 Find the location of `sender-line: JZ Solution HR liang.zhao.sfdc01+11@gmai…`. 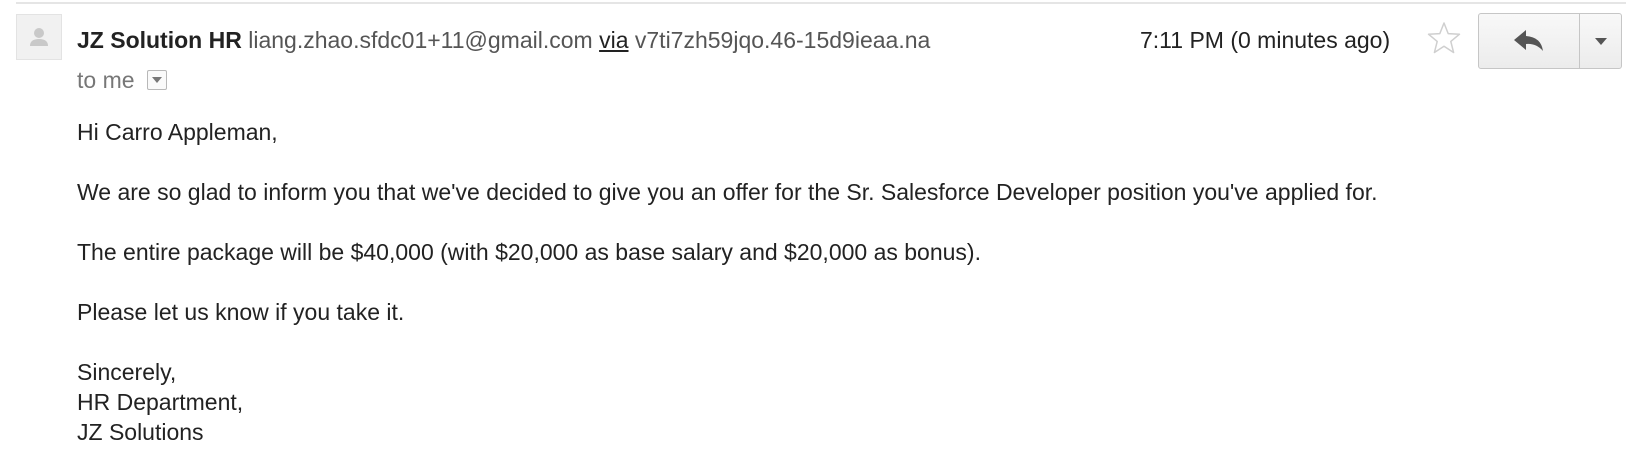

sender-line: JZ Solution HR liang.zhao.sfdc01+11@gmai… is located at coordinates (557, 40).